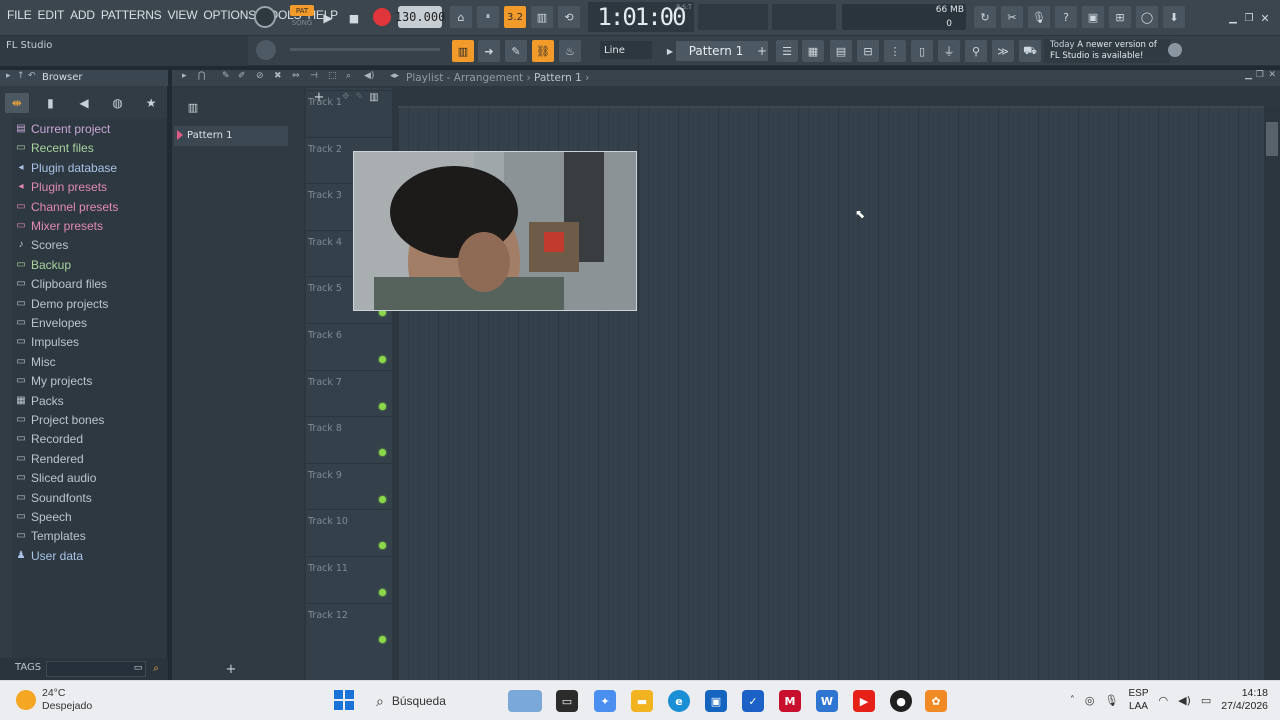 This screenshot has height=720, width=1280. I want to click on browser-item: ◂ Plugin database, so click(66, 168).